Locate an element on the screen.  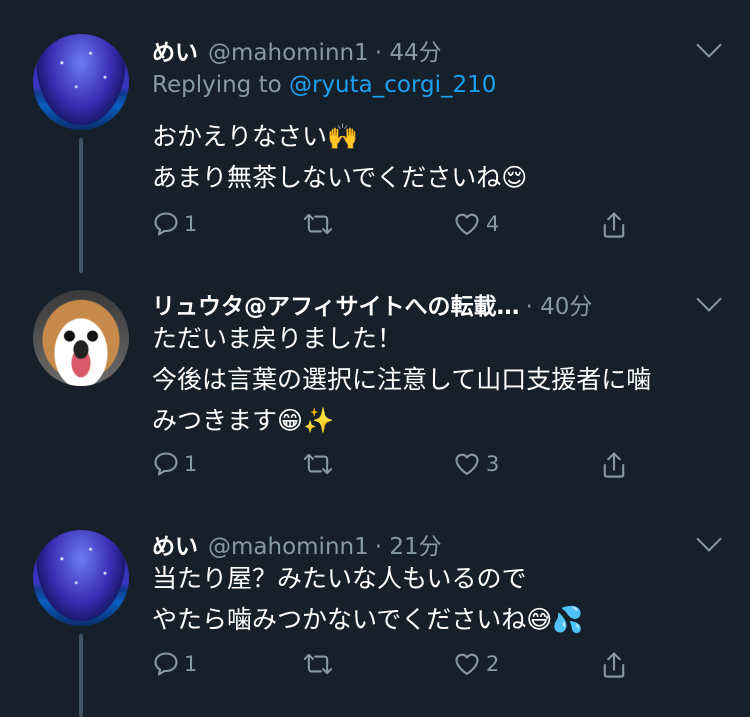
timestamp: · 21分 is located at coordinates (408, 544).